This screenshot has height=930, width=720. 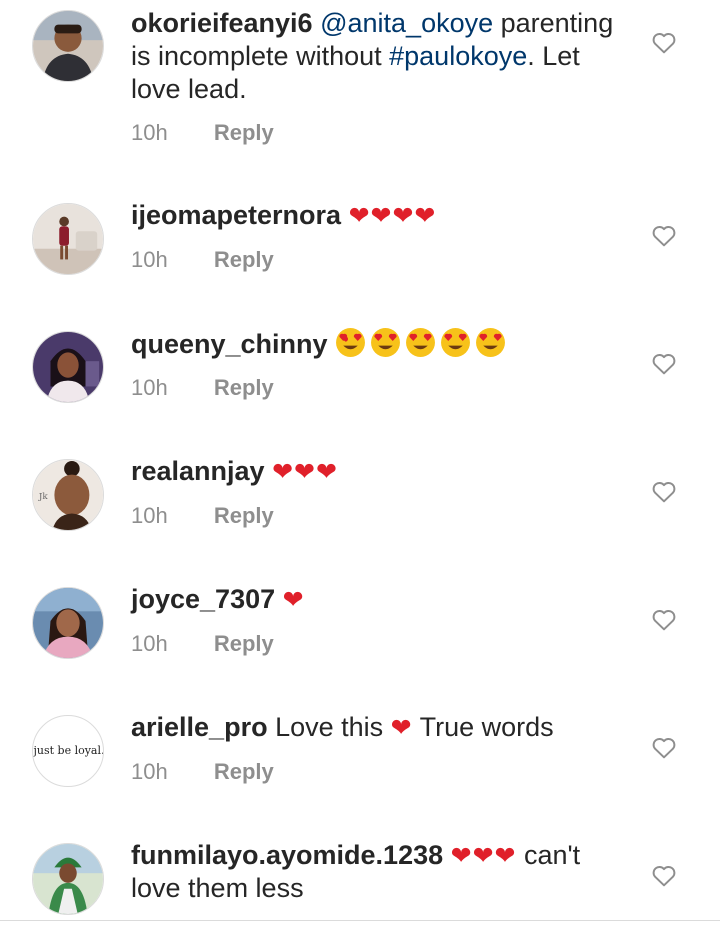 I want to click on avatar: just be loyal., so click(x=68, y=751).